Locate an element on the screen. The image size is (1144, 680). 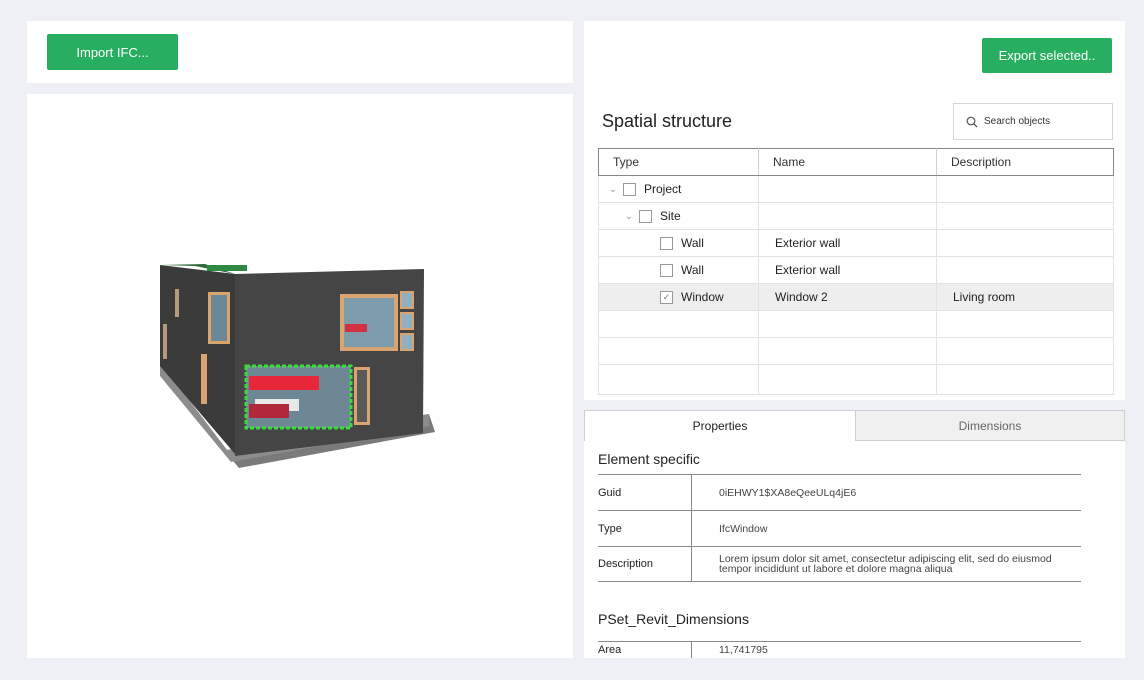
table-row-selected: ✓ Window Window 2 Living room is located at coordinates (856, 297).